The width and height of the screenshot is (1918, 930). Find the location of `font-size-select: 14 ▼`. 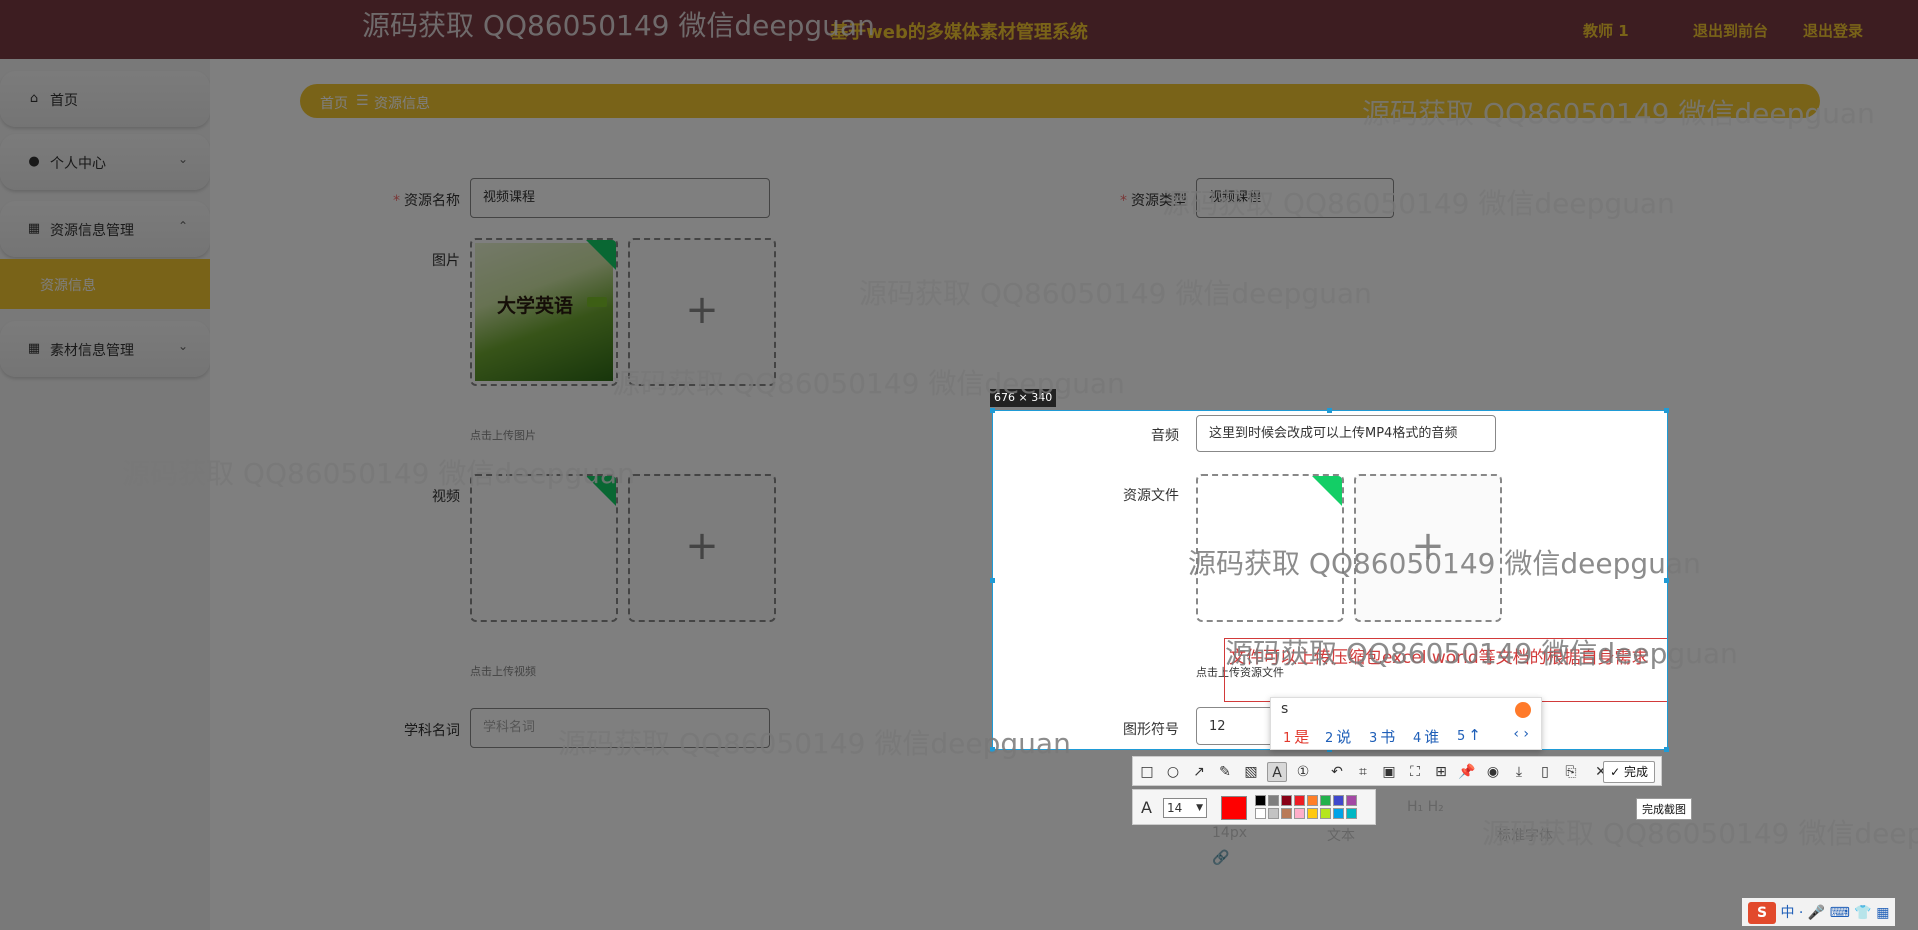

font-size-select: 14 ▼ is located at coordinates (1185, 808).